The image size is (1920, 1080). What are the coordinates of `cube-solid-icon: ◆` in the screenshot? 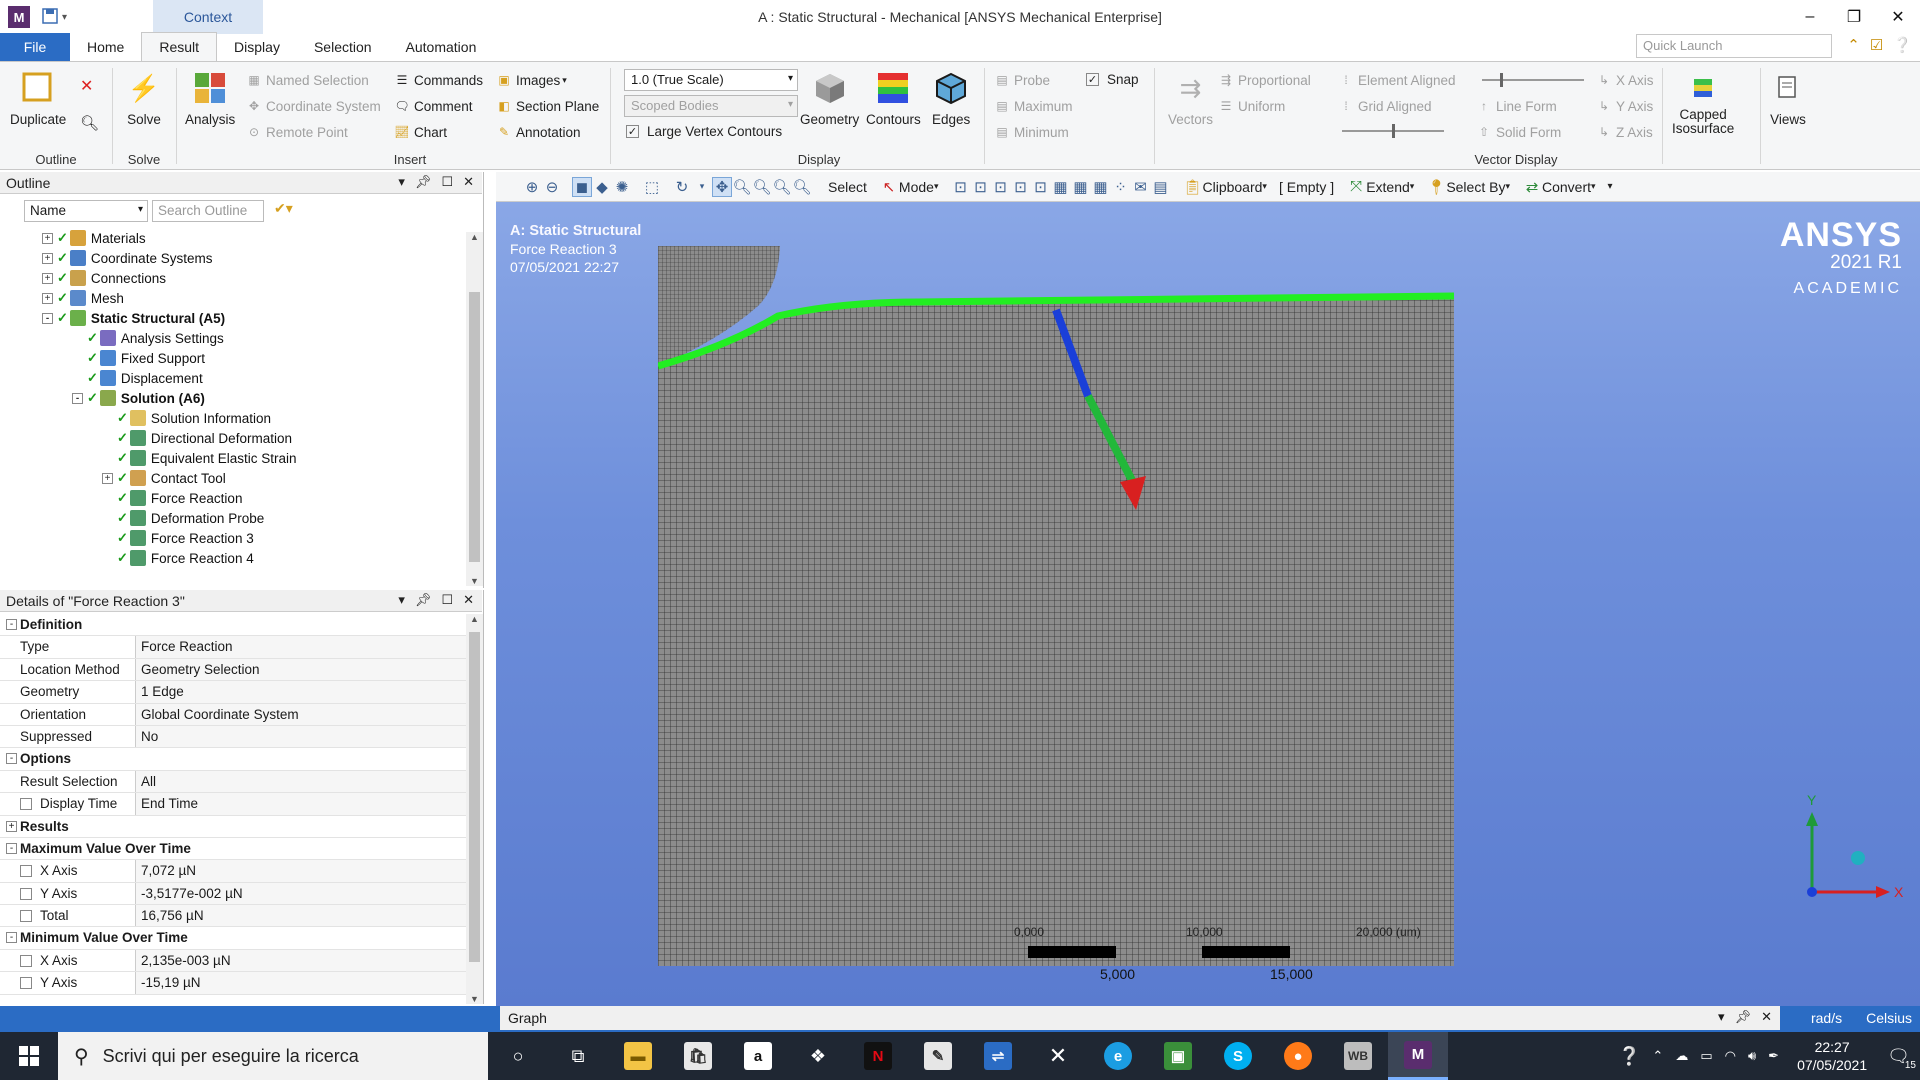 It's located at (602, 187).